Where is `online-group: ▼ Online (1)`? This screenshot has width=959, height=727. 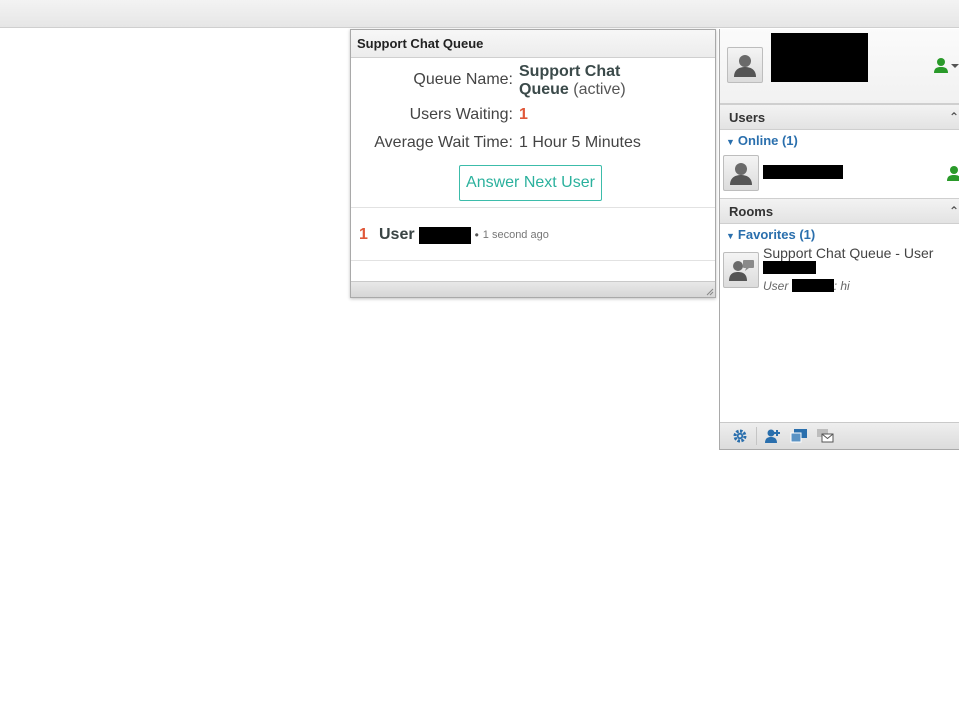
online-group: ▼ Online (1) is located at coordinates (839, 141).